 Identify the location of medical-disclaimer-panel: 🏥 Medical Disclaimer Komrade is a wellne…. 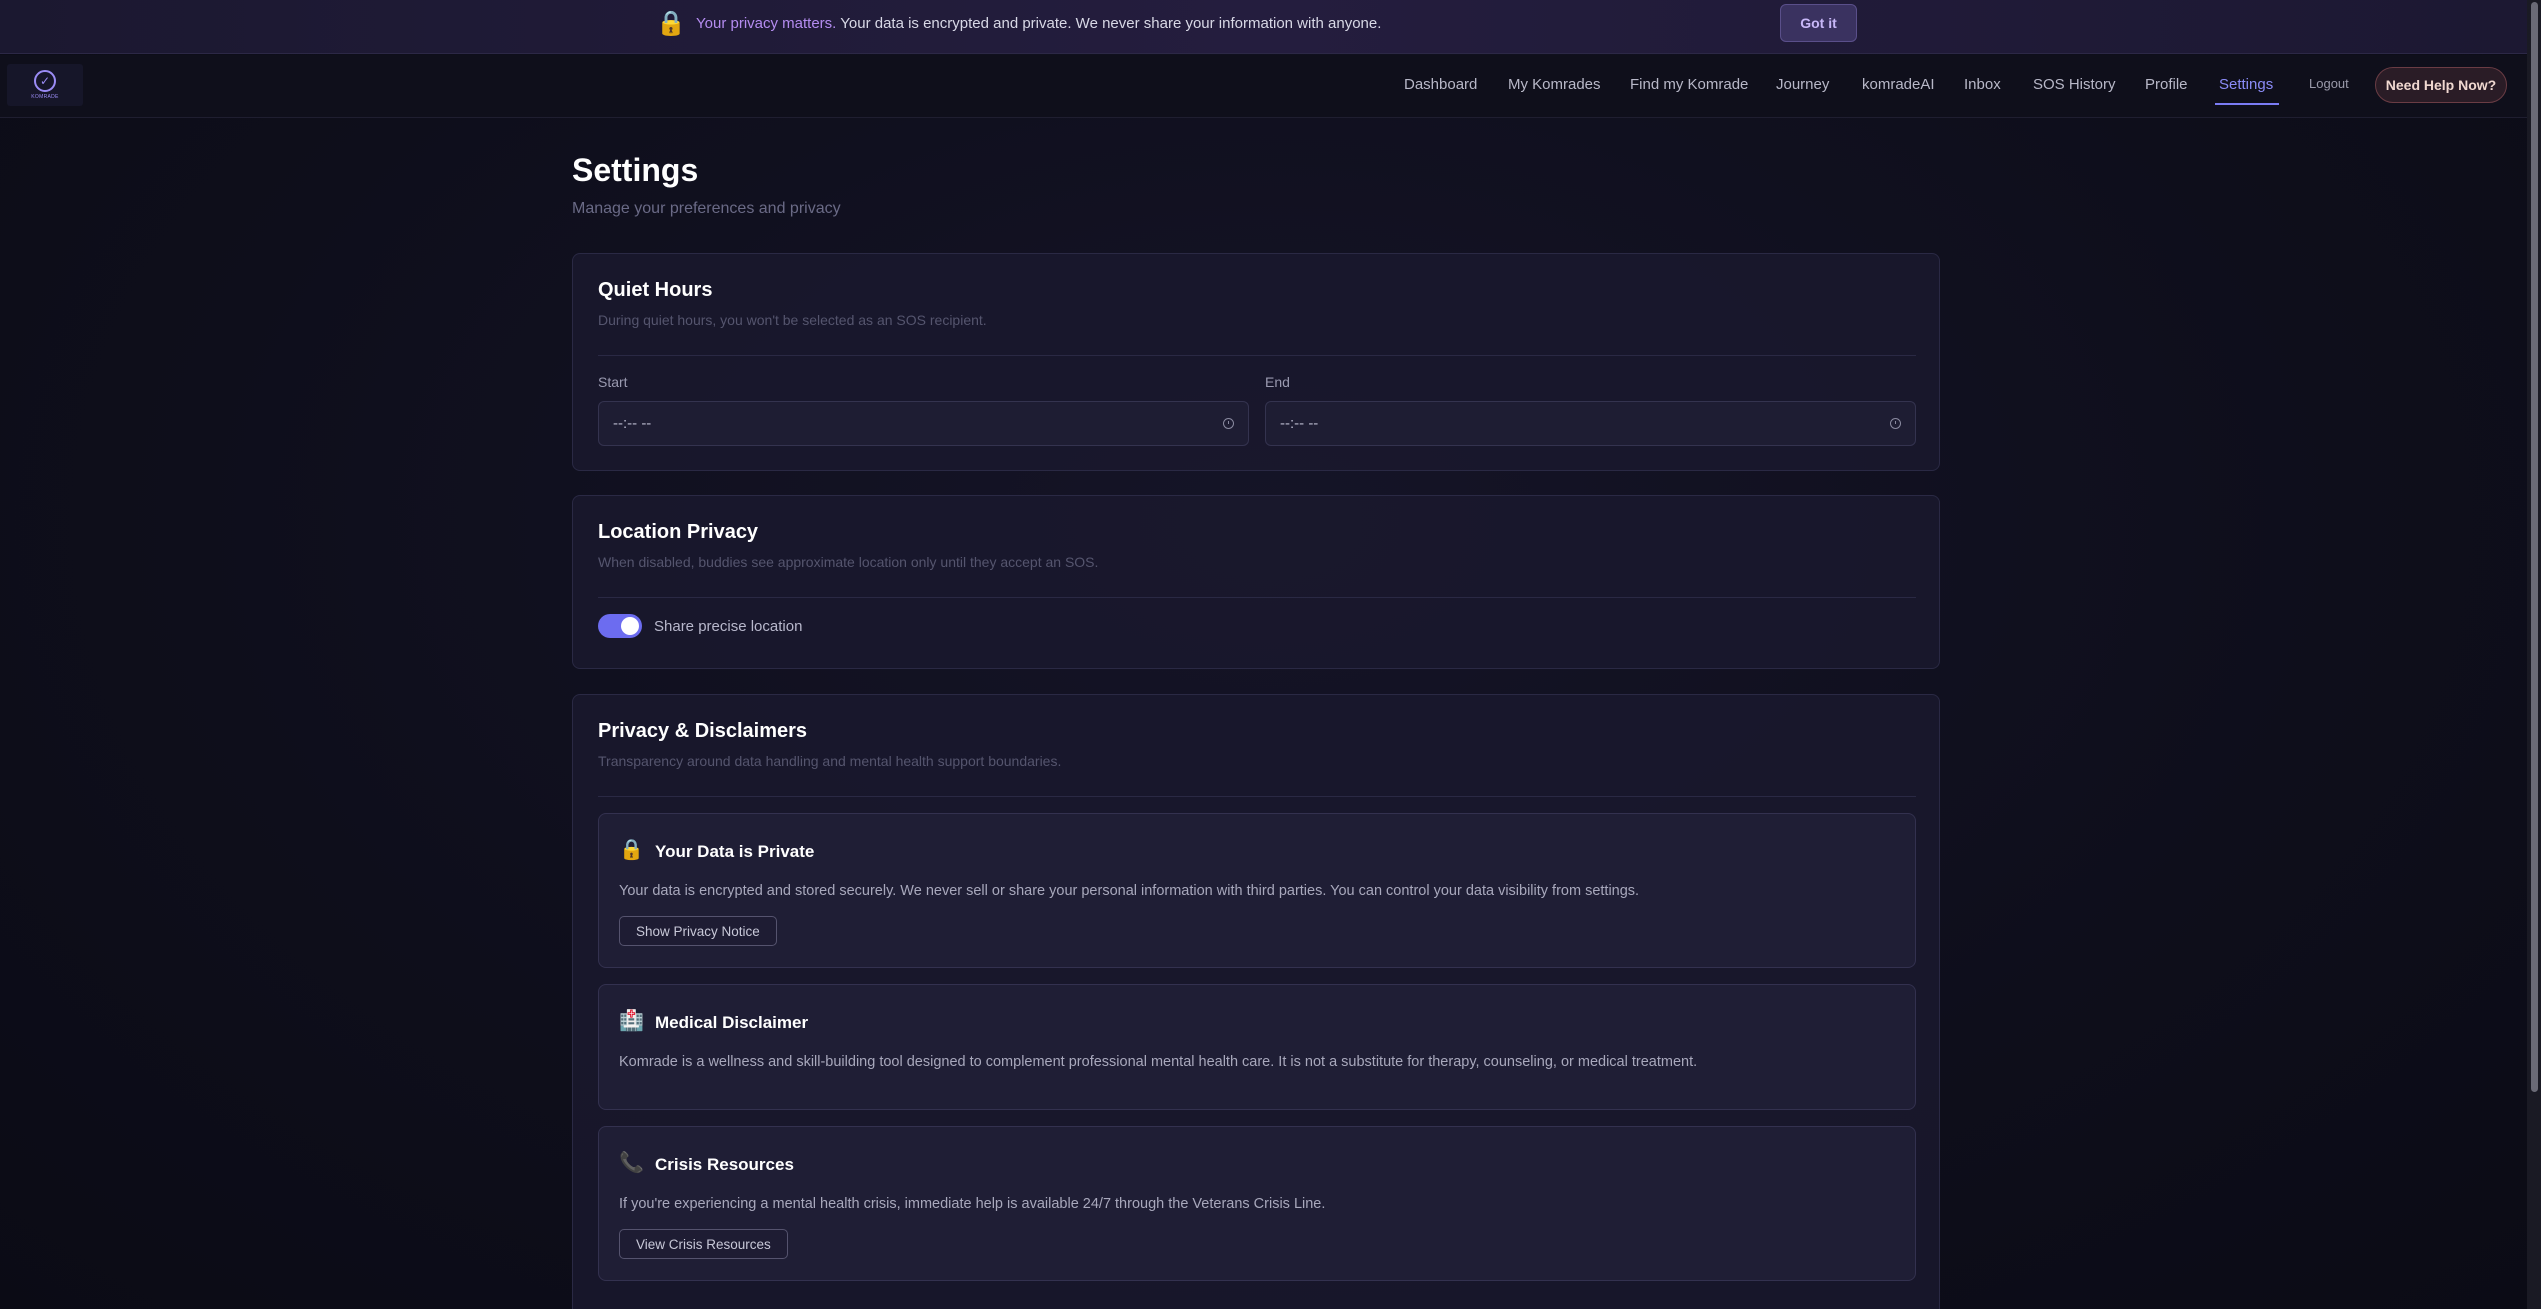
(1257, 1047).